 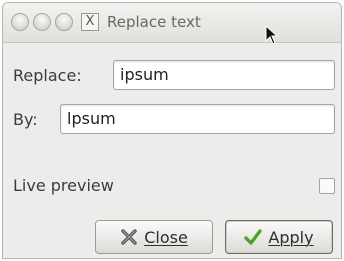 I want to click on apply-button: Apply, so click(x=279, y=237).